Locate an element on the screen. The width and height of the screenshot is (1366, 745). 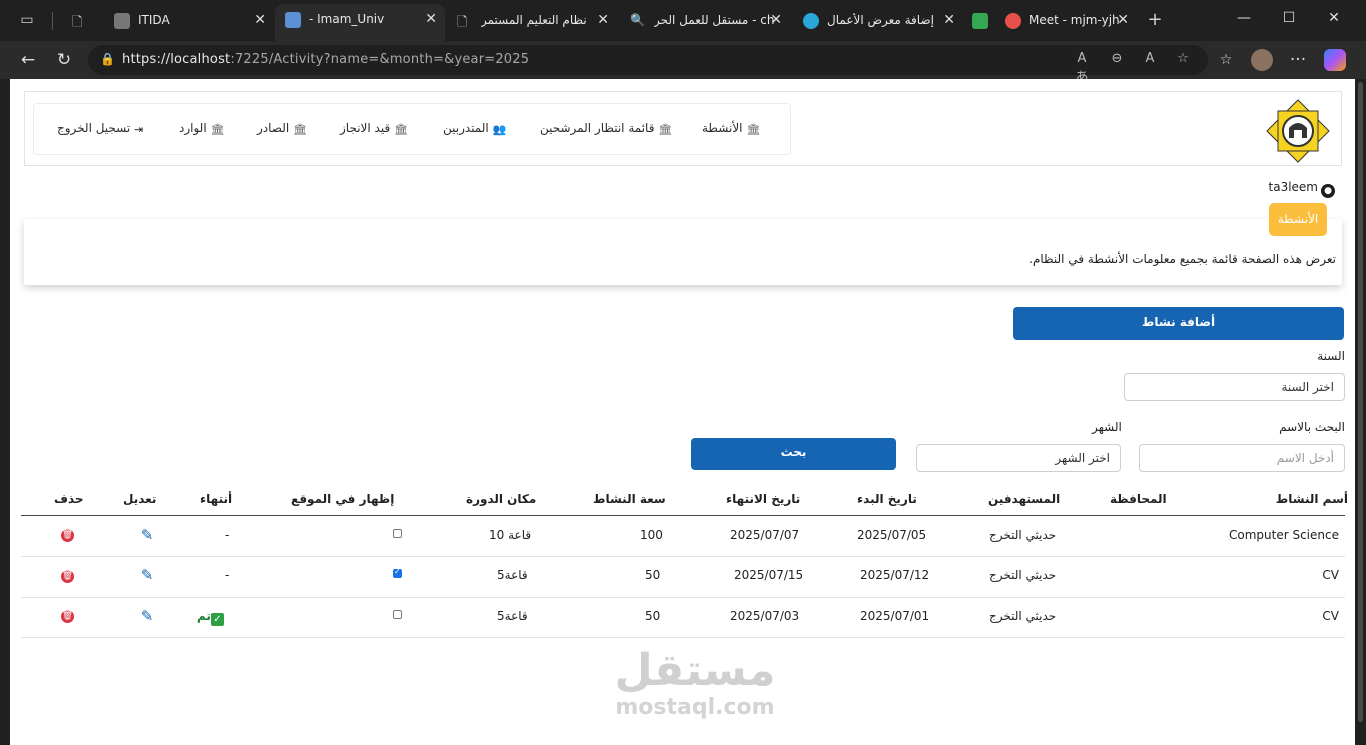
tab-separator is located at coordinates (52, 21).